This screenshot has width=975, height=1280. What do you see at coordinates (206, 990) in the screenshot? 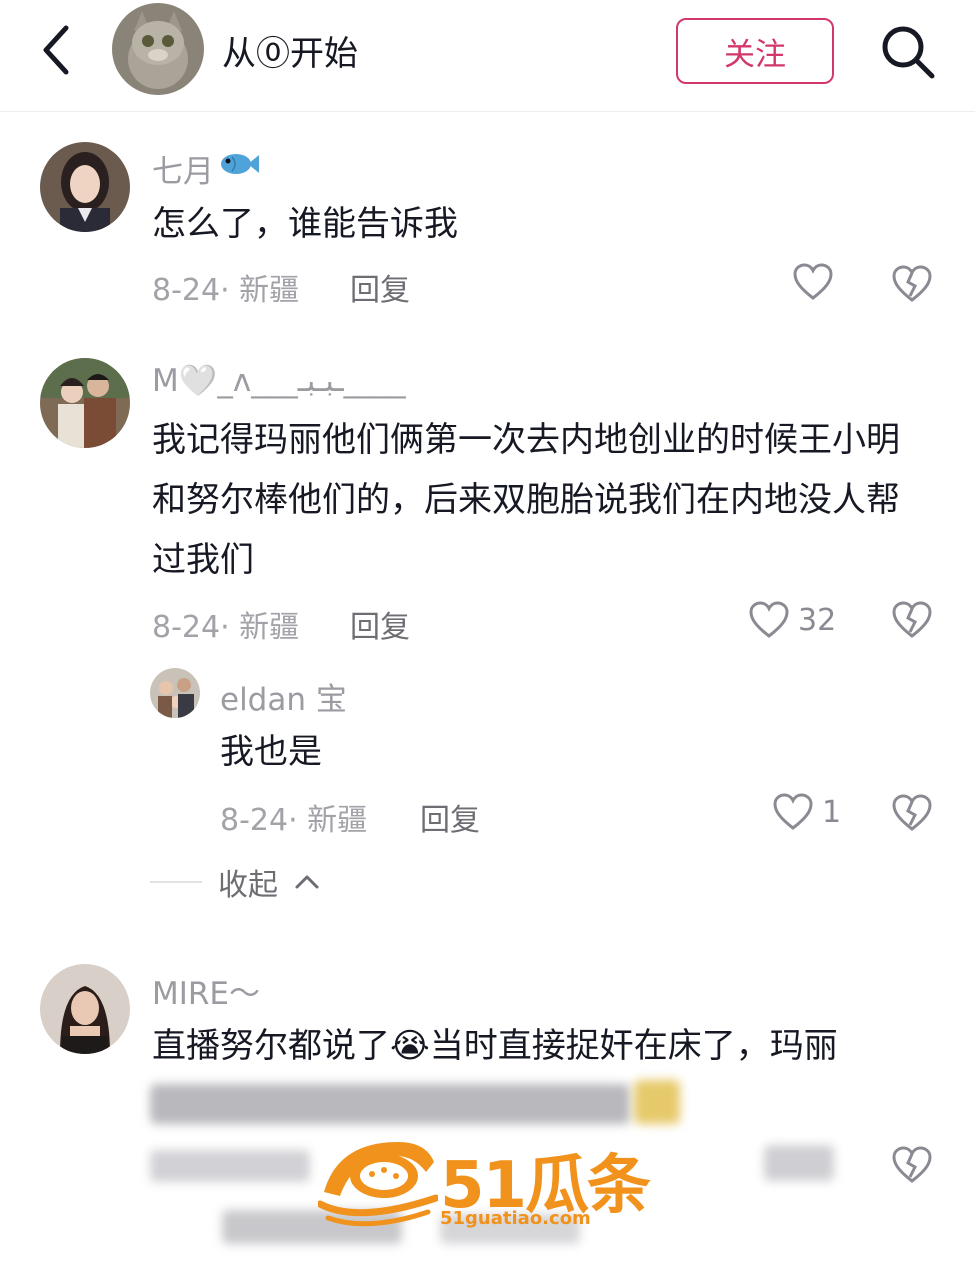
I see `commenter-username: MIRE～` at bounding box center [206, 990].